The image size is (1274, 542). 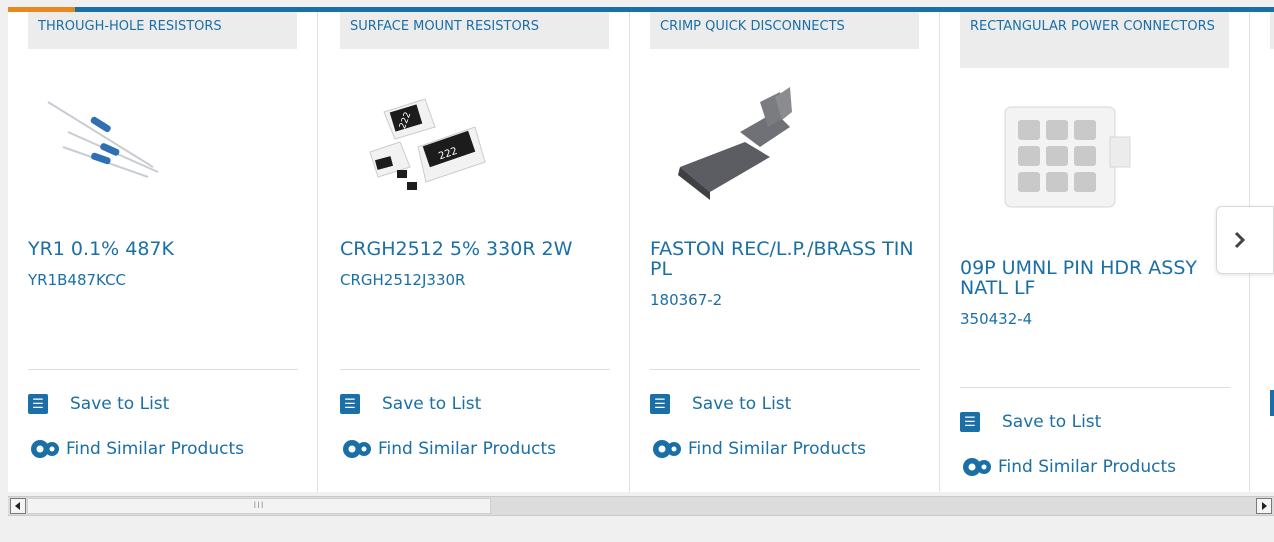 I want to click on horizontal-scrollbar: III, so click(x=641, y=506).